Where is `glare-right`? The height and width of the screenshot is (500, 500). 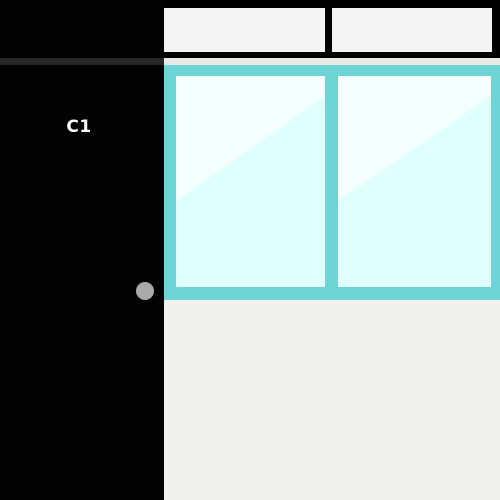 glare-right is located at coordinates (414, 138).